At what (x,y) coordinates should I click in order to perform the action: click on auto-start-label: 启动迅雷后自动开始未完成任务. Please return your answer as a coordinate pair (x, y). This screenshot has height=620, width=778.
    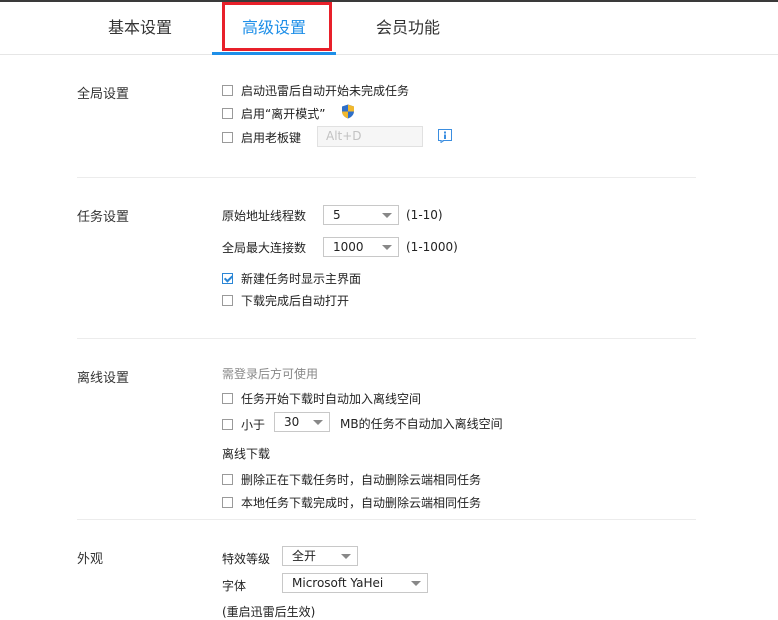
    Looking at the image, I should click on (325, 91).